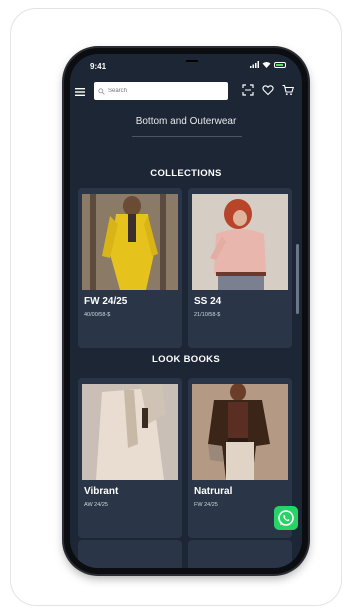  I want to click on status-icons, so click(268, 64).